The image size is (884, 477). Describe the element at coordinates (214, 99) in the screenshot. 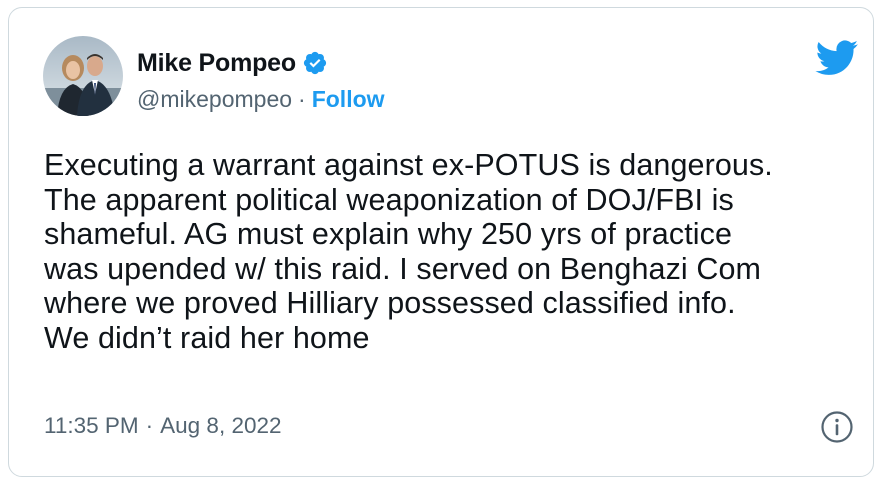

I see `author-handle: @mikepompeo` at that location.